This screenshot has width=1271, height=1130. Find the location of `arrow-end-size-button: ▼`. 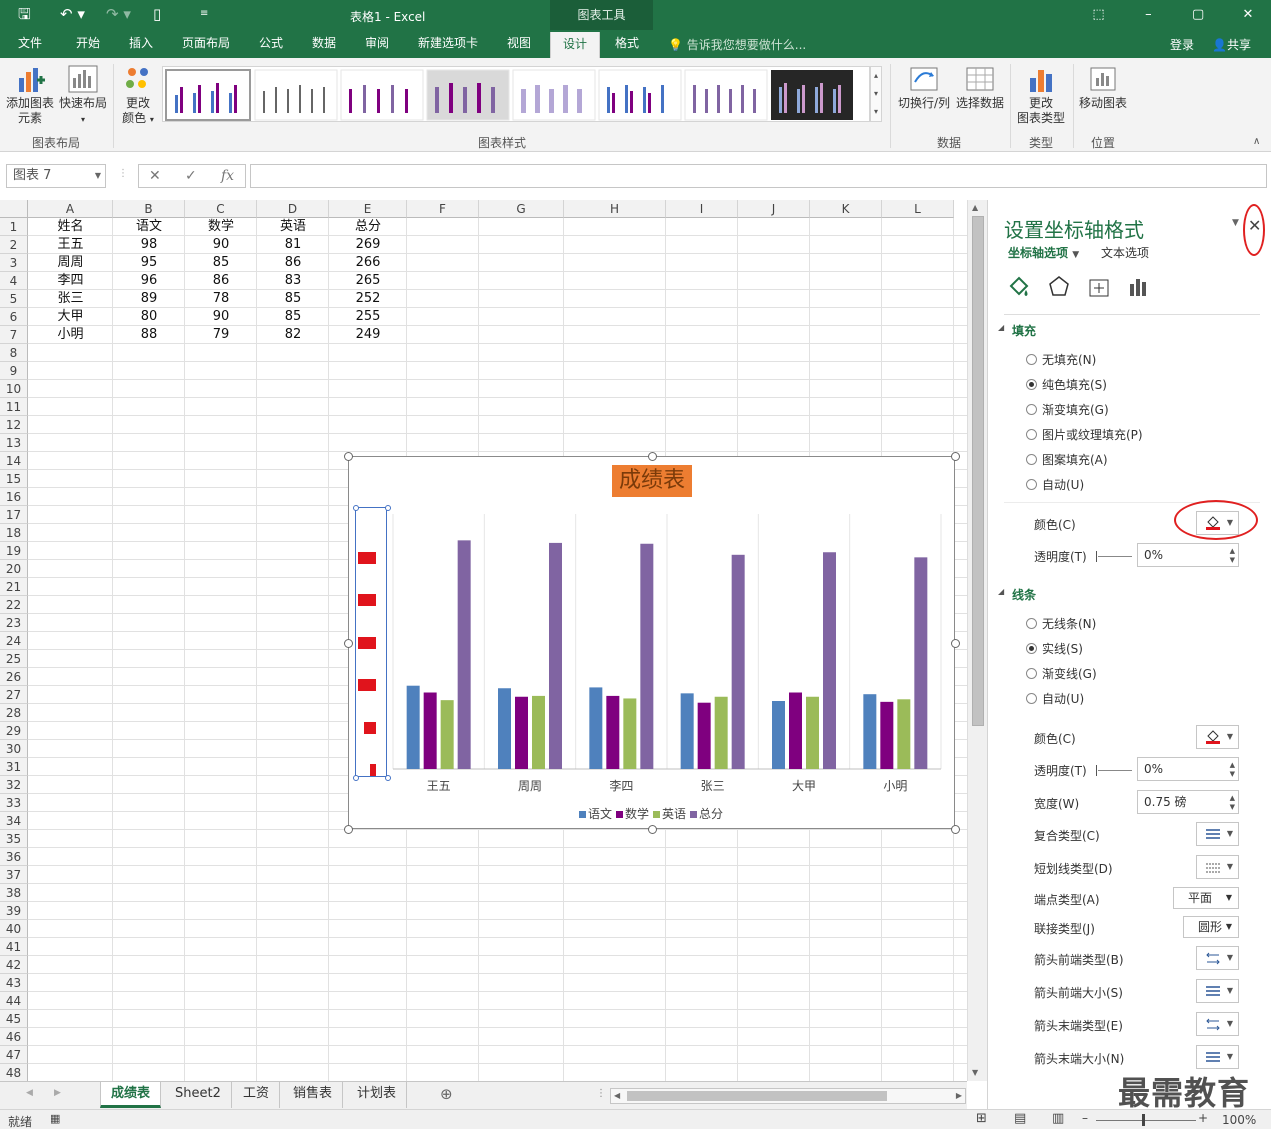

arrow-end-size-button: ▼ is located at coordinates (1217, 1057).